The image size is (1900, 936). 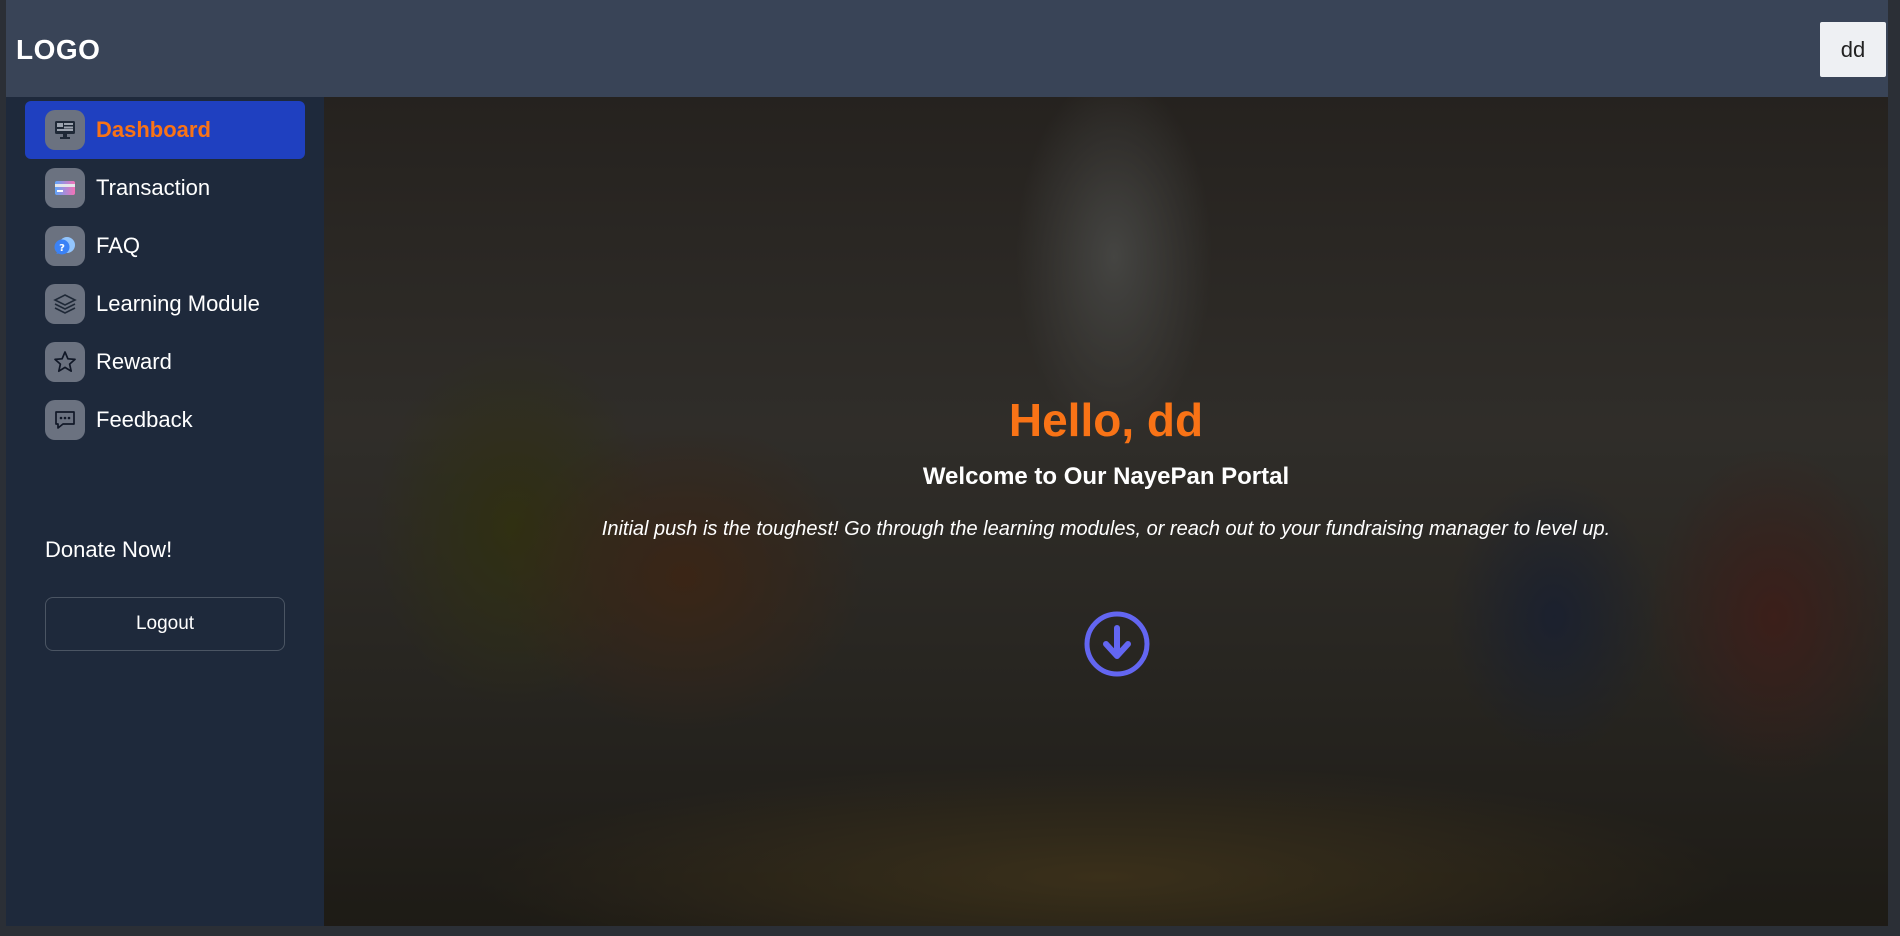 I want to click on top-bar: LOGO dd, so click(x=947, y=48).